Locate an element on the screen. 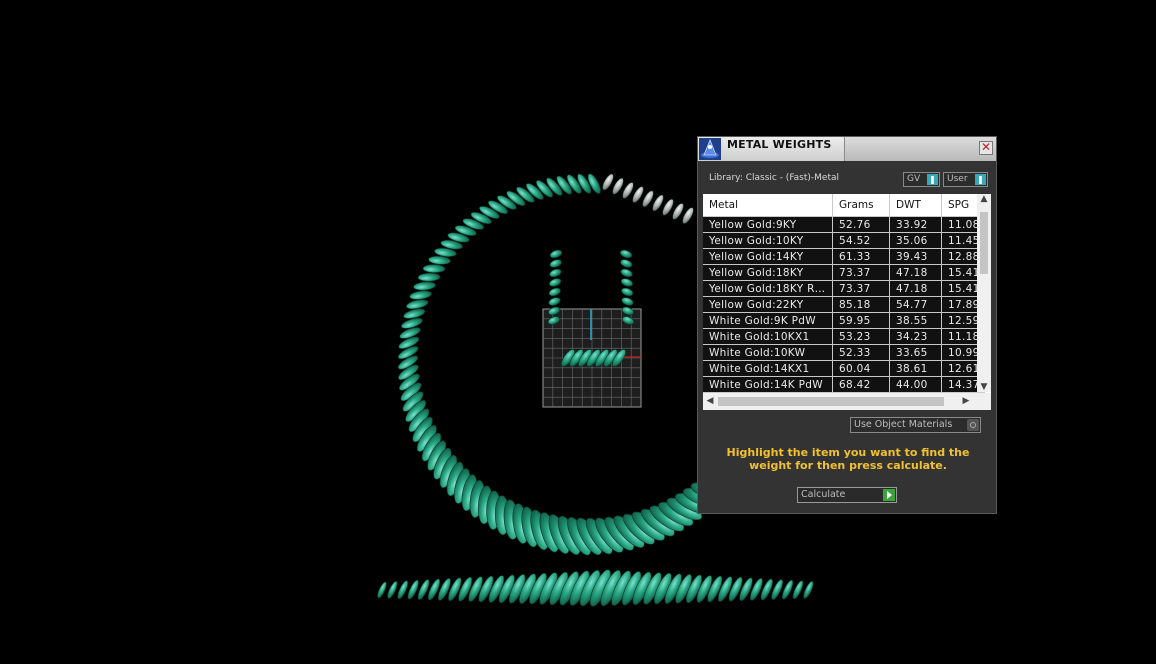 This screenshot has height=664, width=1156. table-row: White Gold:14K PdW 68.42 44.00 14.37 is located at coordinates (844, 384).